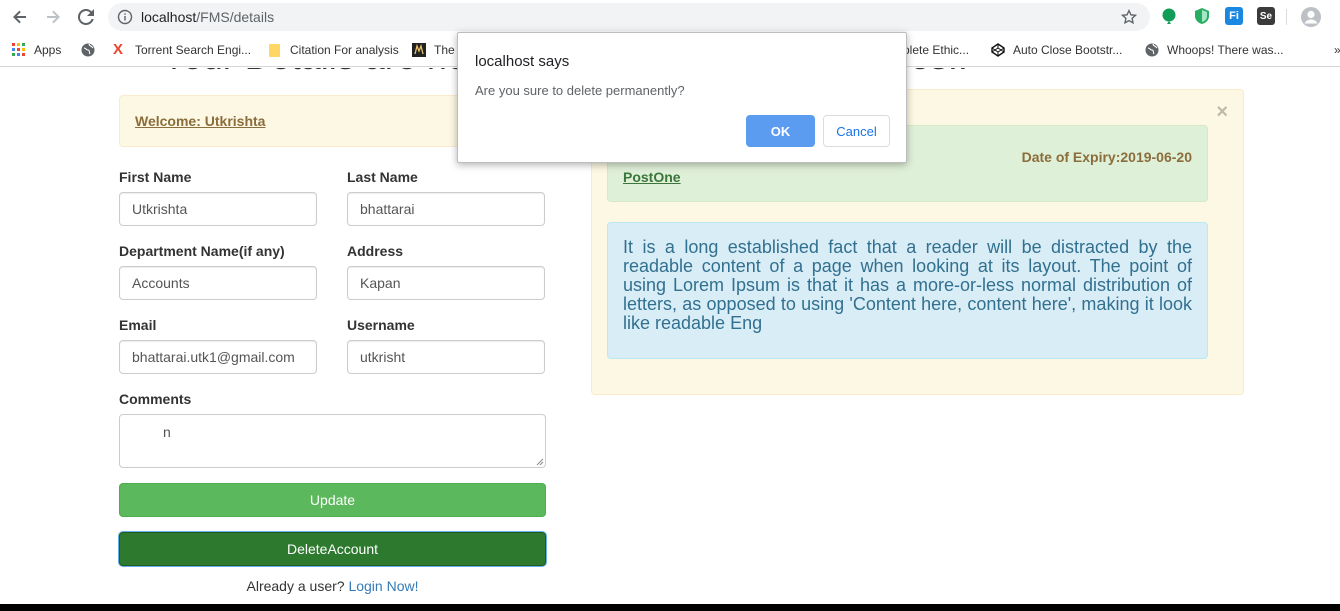 Image resolution: width=1340 pixels, height=611 pixels. I want to click on bookmark-label: The, so click(444, 50).